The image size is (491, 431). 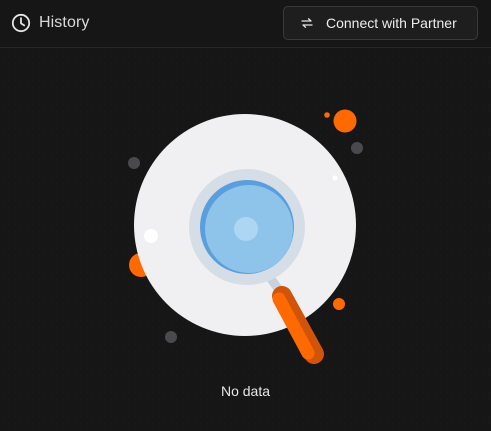 What do you see at coordinates (245, 24) in the screenshot?
I see `header-bar: History Connect with Partner` at bounding box center [245, 24].